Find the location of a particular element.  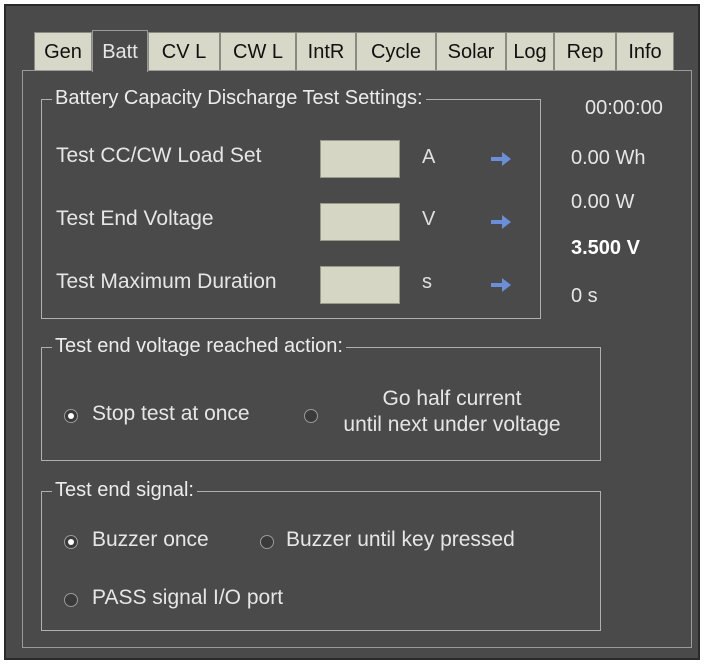

half-current-line1: Go half current is located at coordinates (452, 398).